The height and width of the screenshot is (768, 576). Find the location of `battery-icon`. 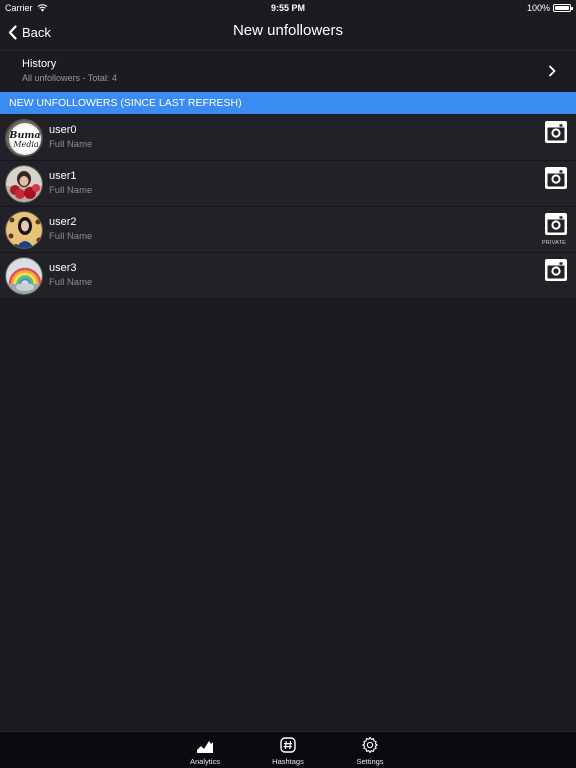

battery-icon is located at coordinates (563, 8).